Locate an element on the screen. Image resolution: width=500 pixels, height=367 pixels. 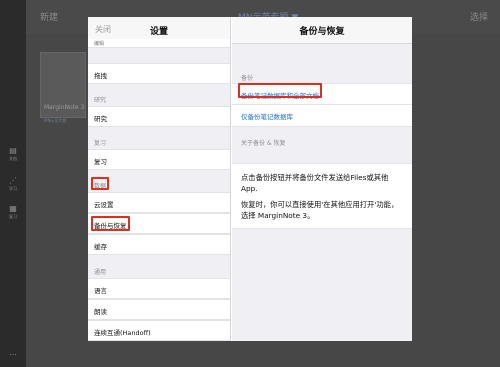
settings-row-research: 研究 is located at coordinates (159, 116).